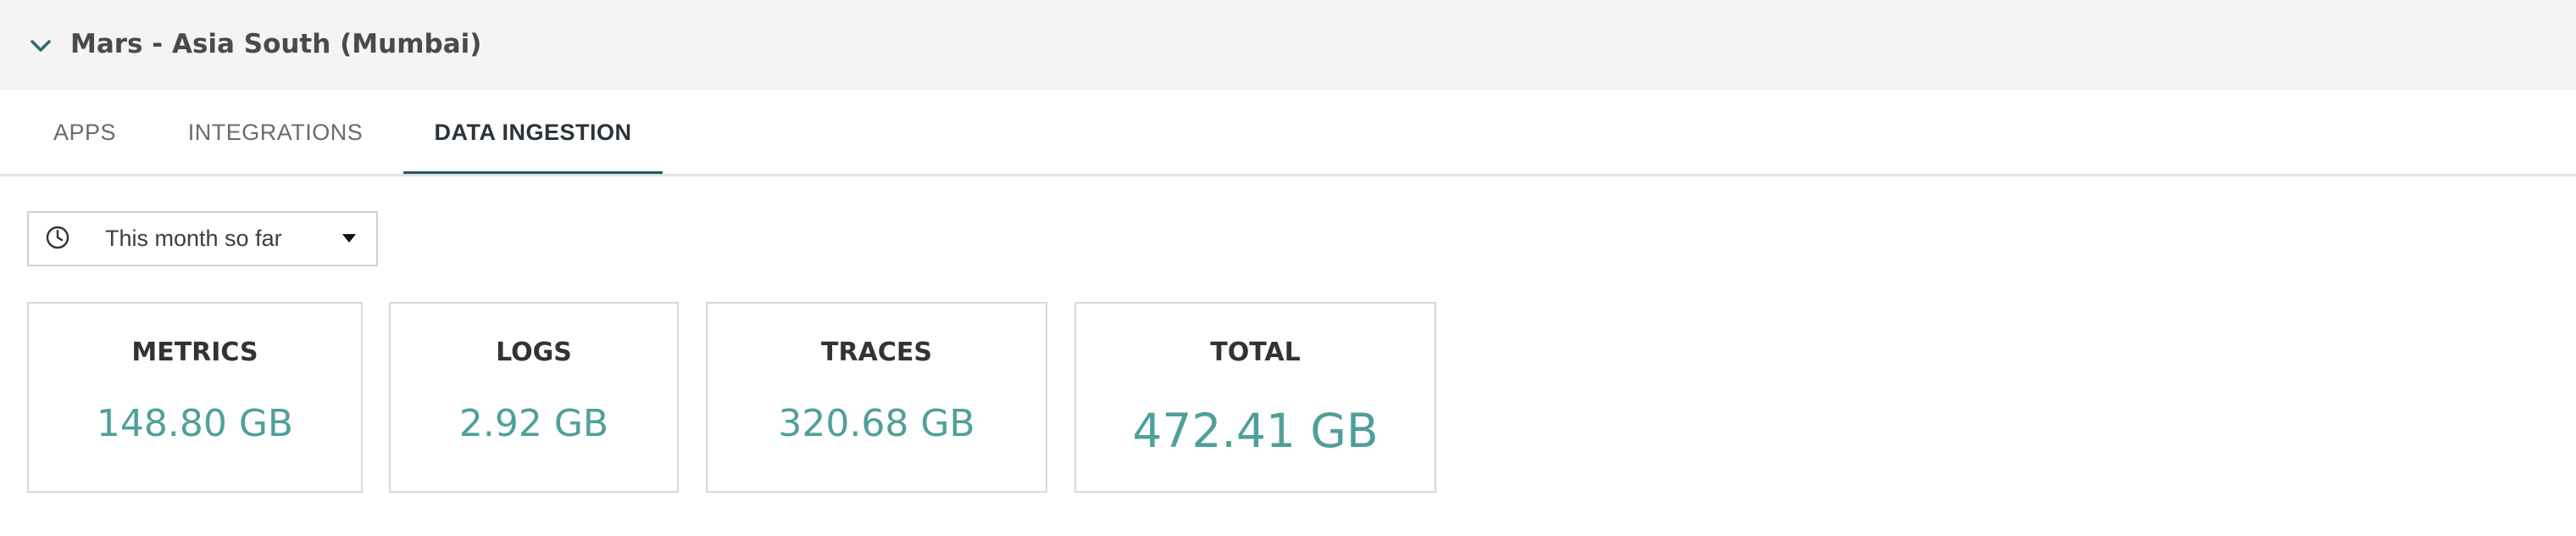 The width and height of the screenshot is (2576, 536). Describe the element at coordinates (1255, 352) in the screenshot. I see `card-title: TOTAL` at that location.